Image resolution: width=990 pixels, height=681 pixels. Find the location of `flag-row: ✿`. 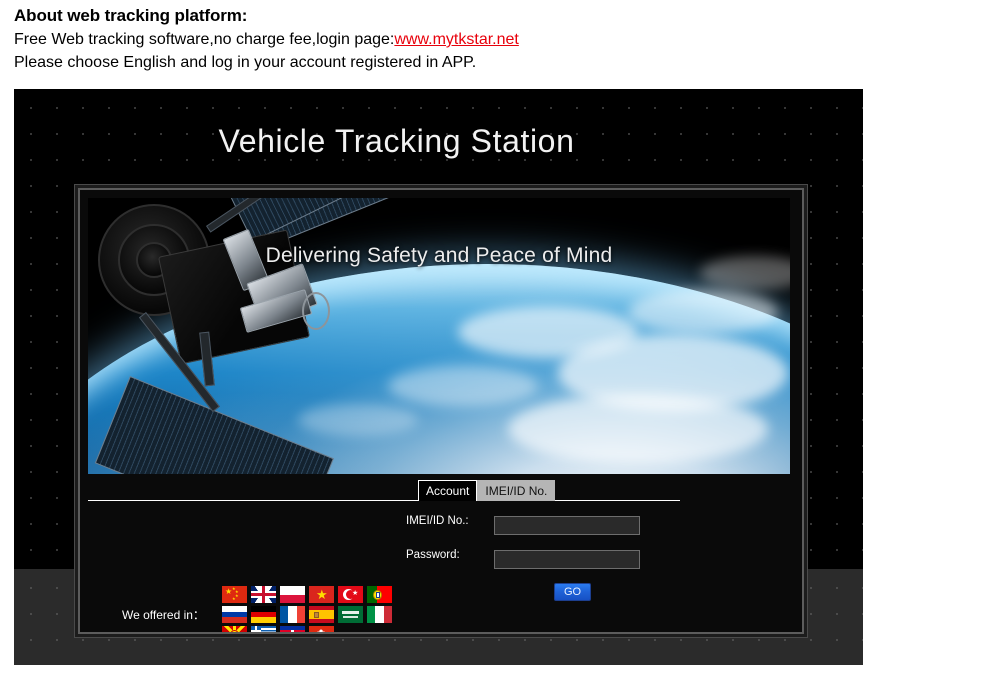

flag-row: ✿ is located at coordinates (307, 629).